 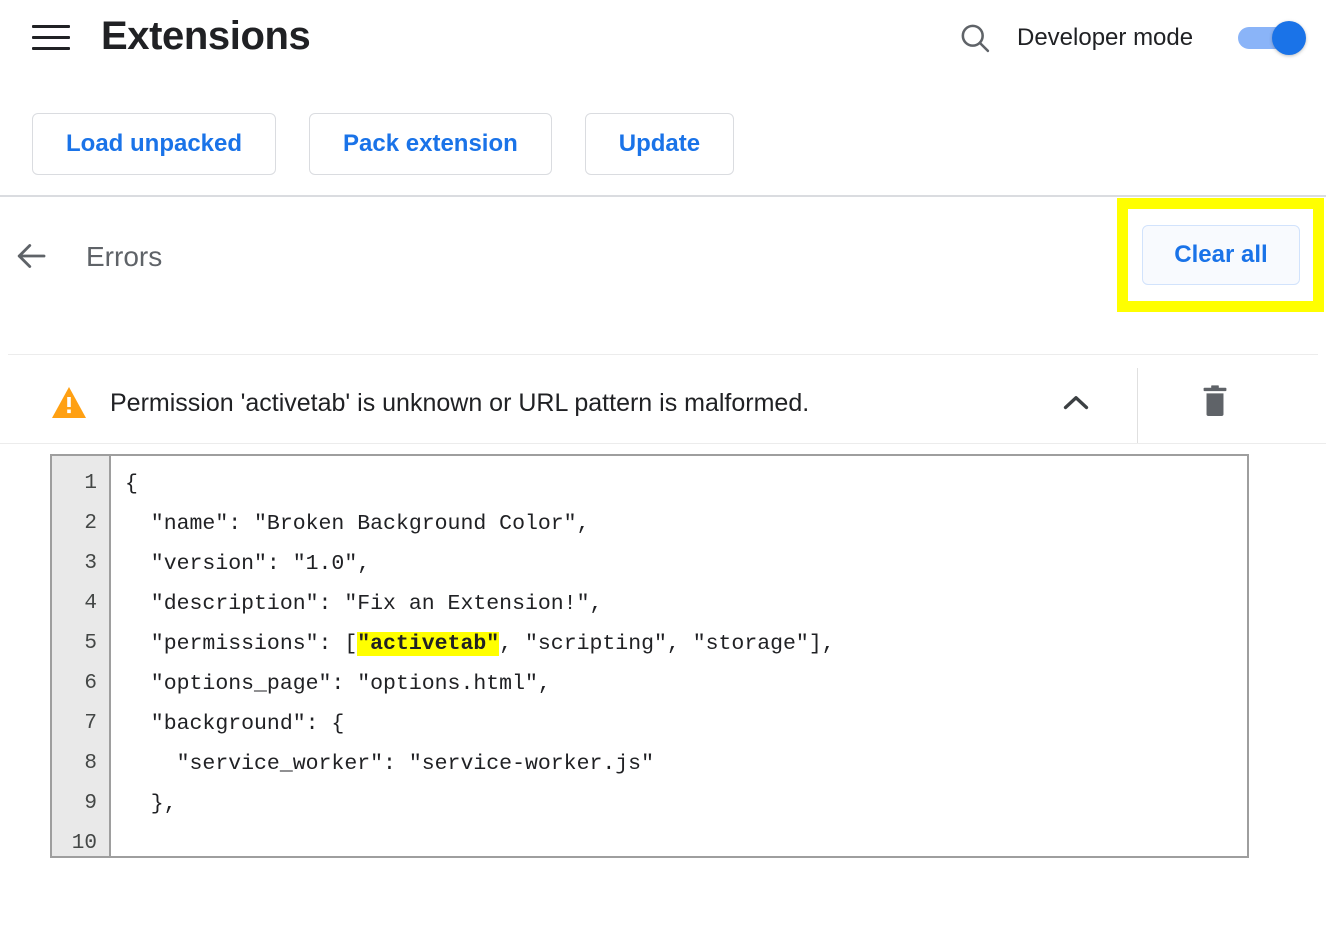 I want to click on error-highlight-token: "activetab", so click(x=428, y=644).